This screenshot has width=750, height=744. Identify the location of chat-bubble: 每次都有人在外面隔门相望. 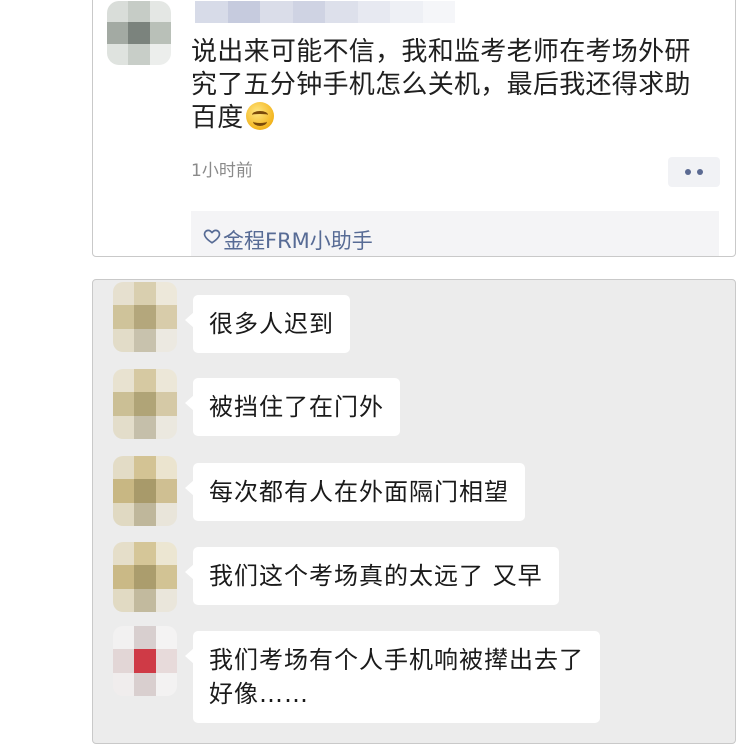
(355, 492).